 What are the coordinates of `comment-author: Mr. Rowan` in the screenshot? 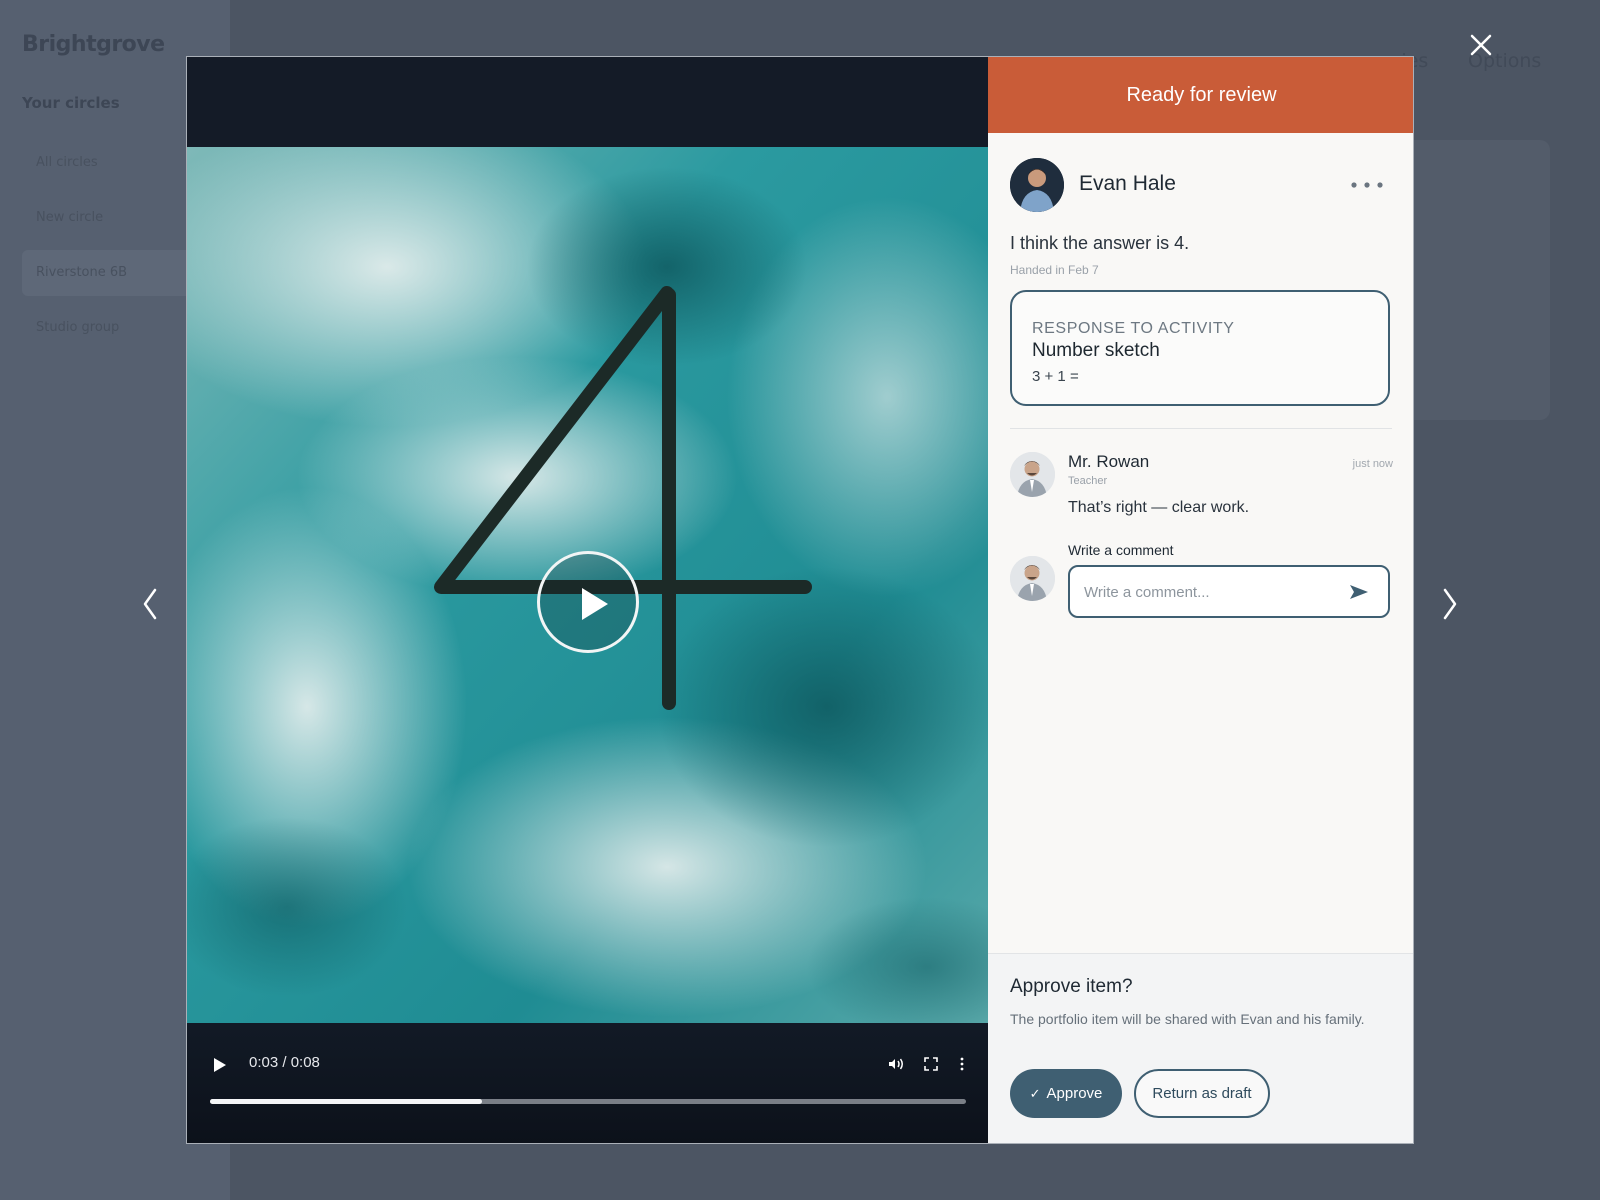 It's located at (1109, 461).